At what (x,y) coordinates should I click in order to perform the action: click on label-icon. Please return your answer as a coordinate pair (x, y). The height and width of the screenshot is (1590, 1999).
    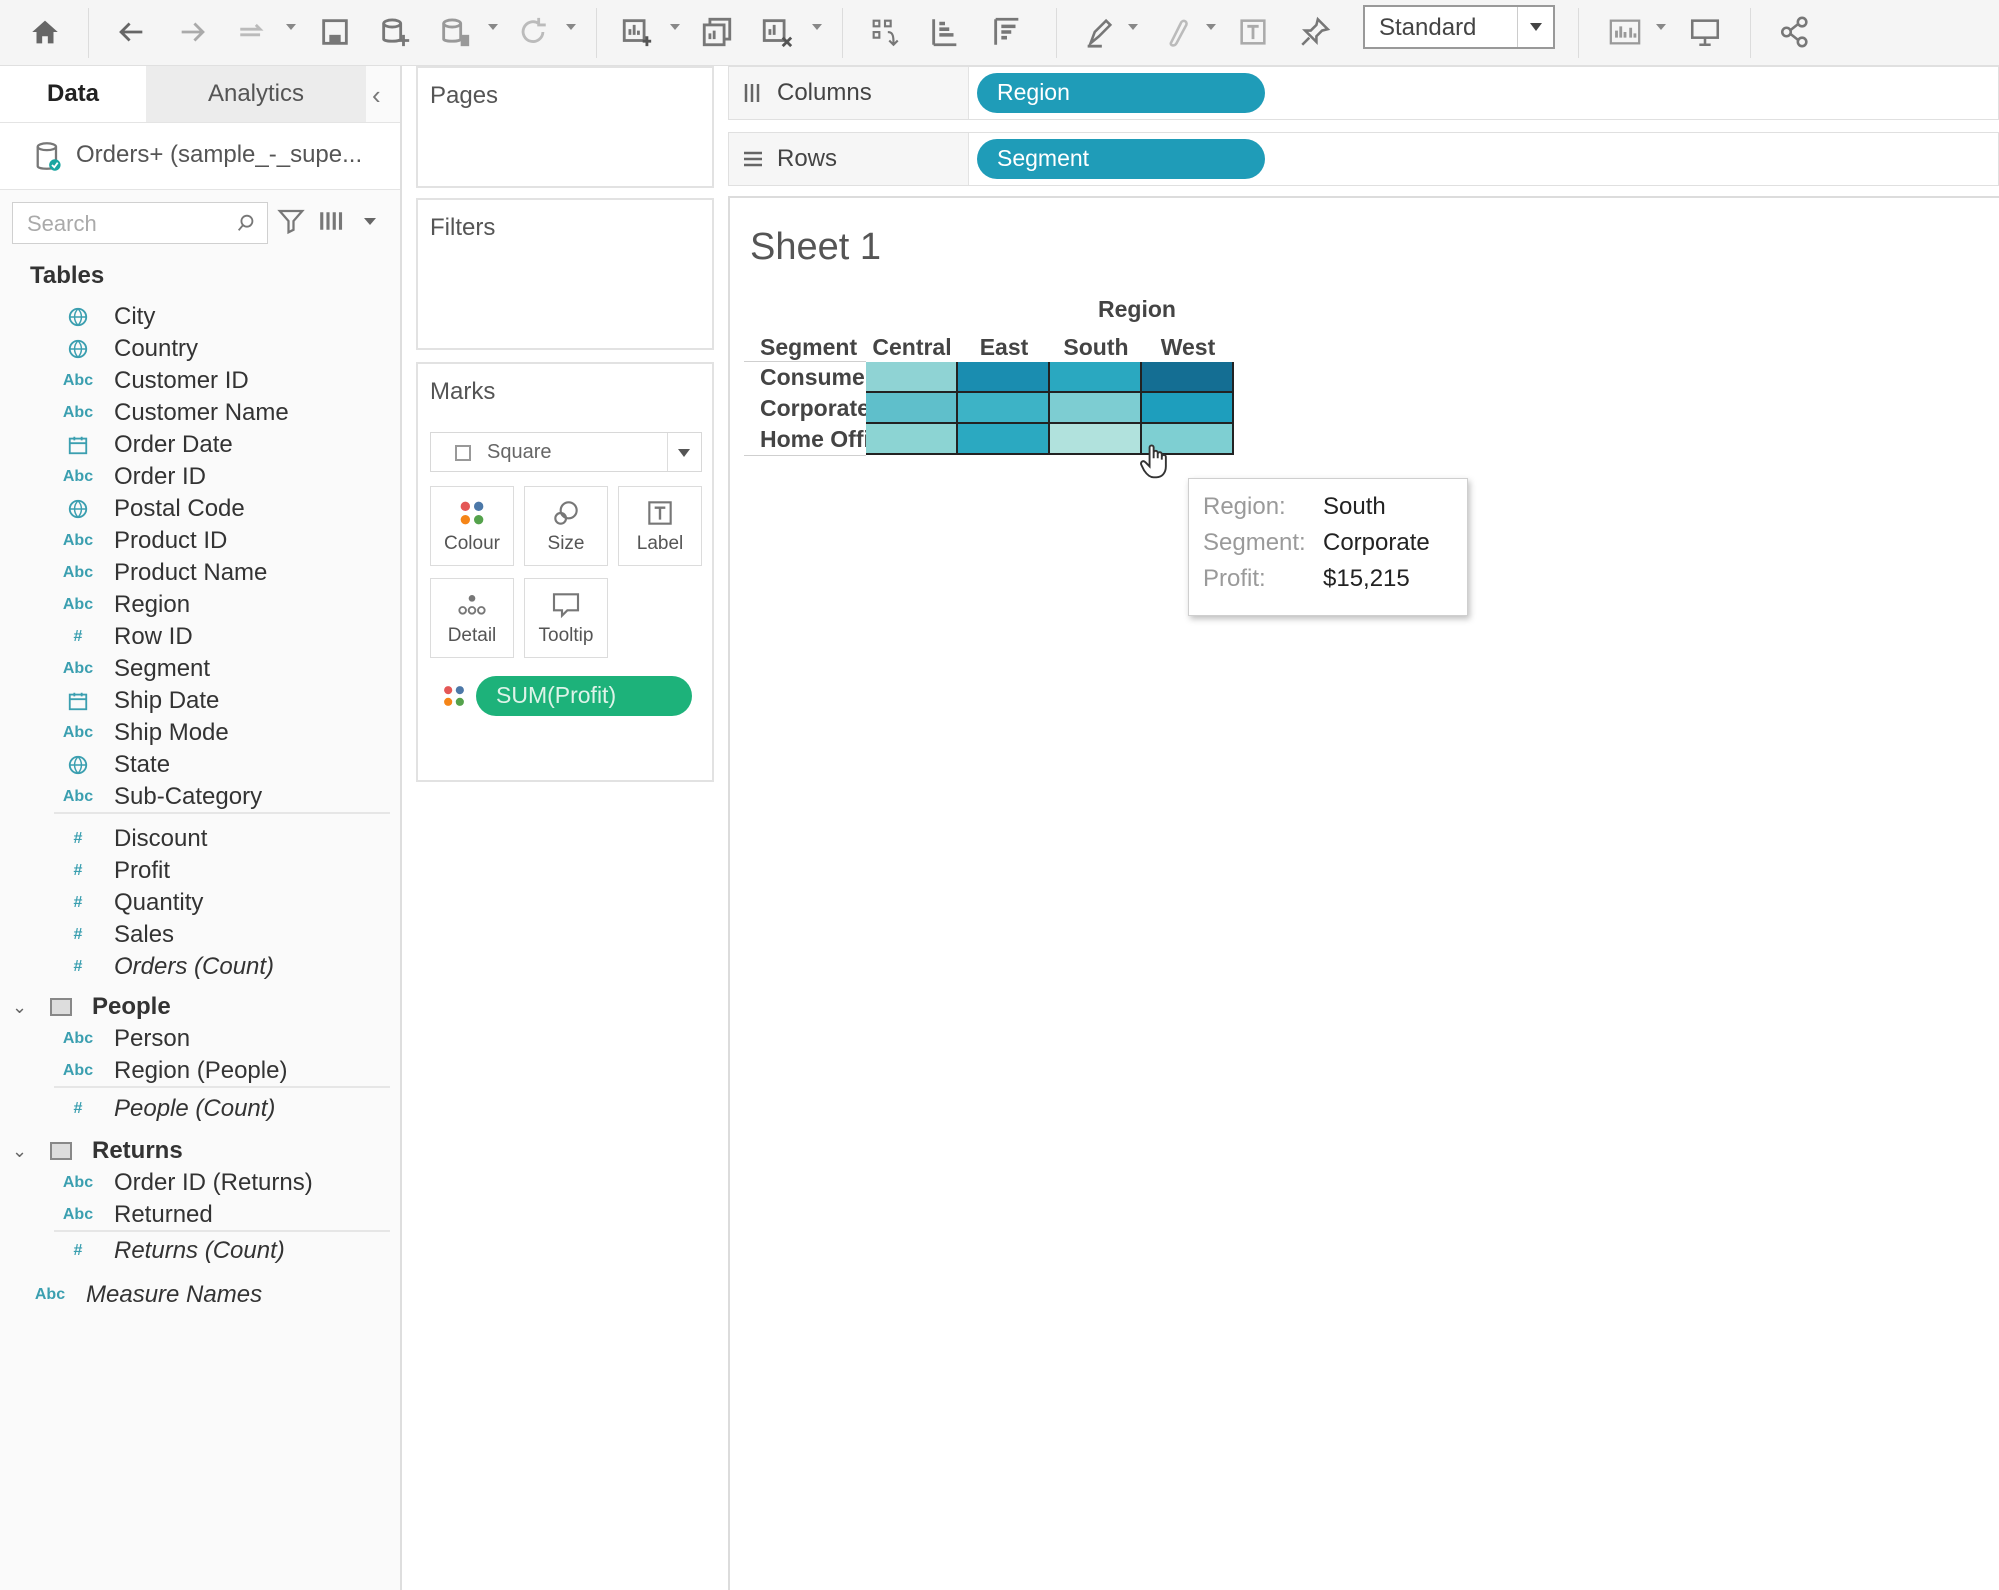
    Looking at the image, I should click on (660, 513).